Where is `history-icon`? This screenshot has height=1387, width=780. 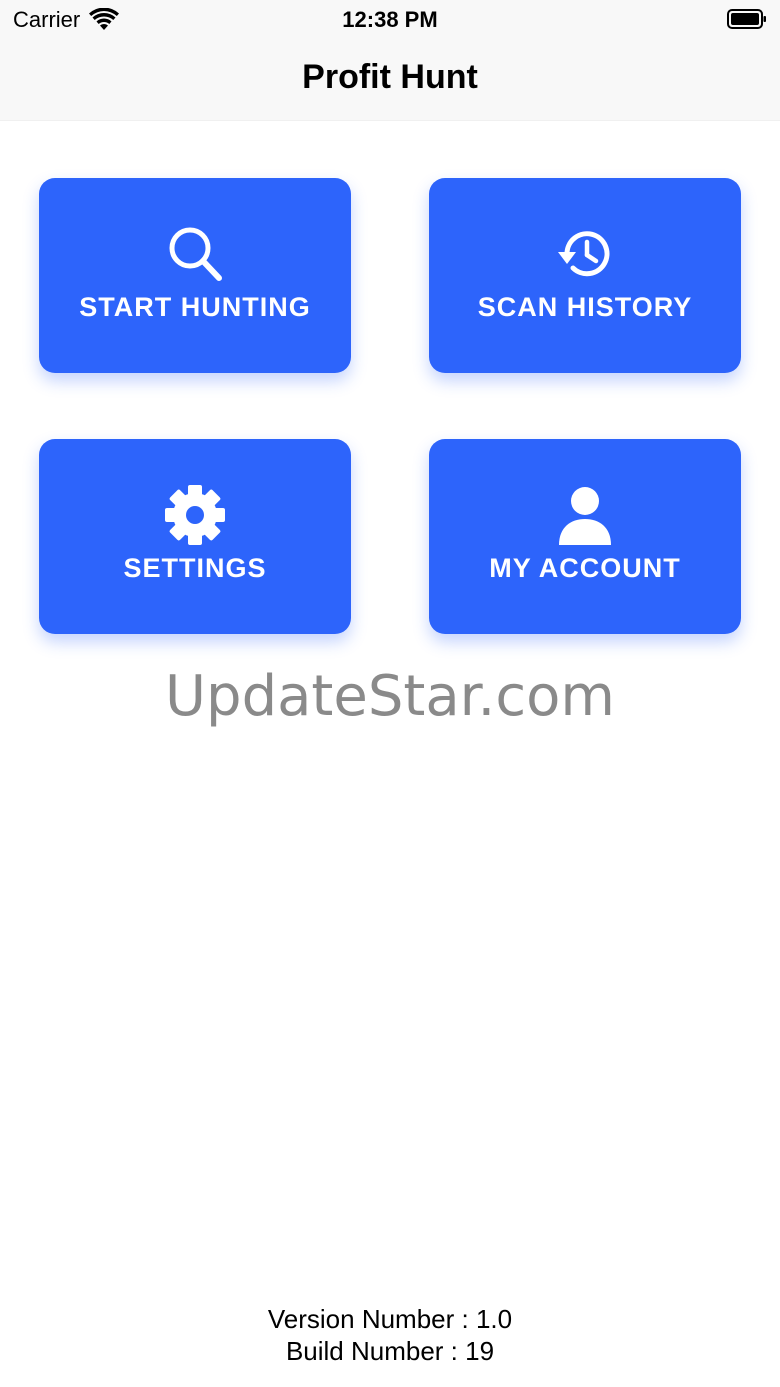 history-icon is located at coordinates (585, 254).